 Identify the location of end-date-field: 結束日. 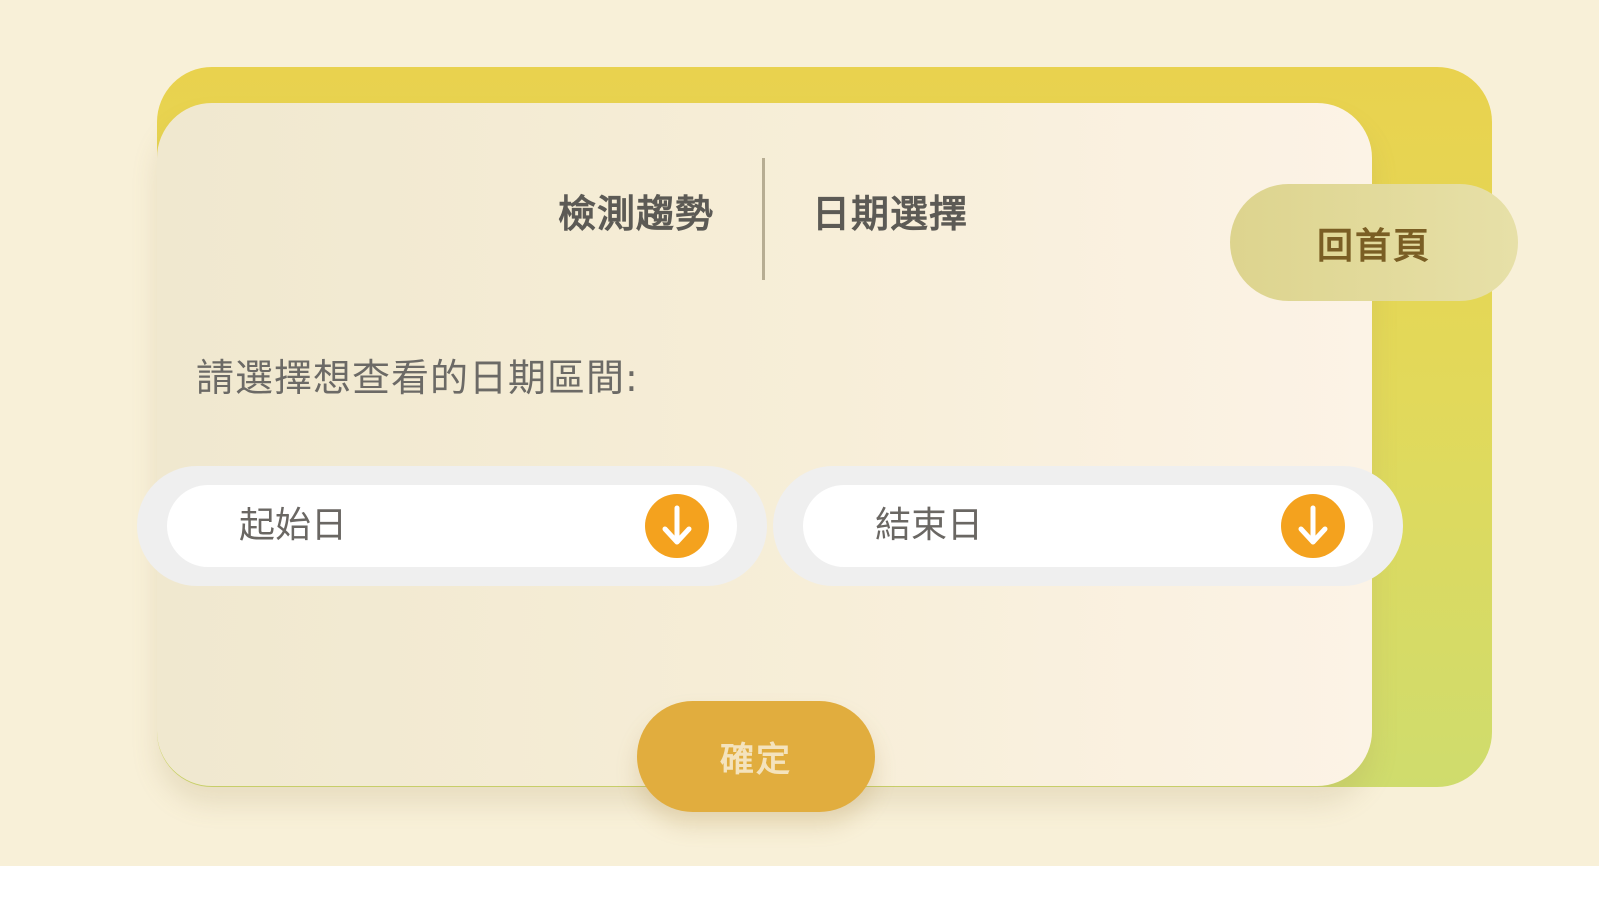
(1088, 526).